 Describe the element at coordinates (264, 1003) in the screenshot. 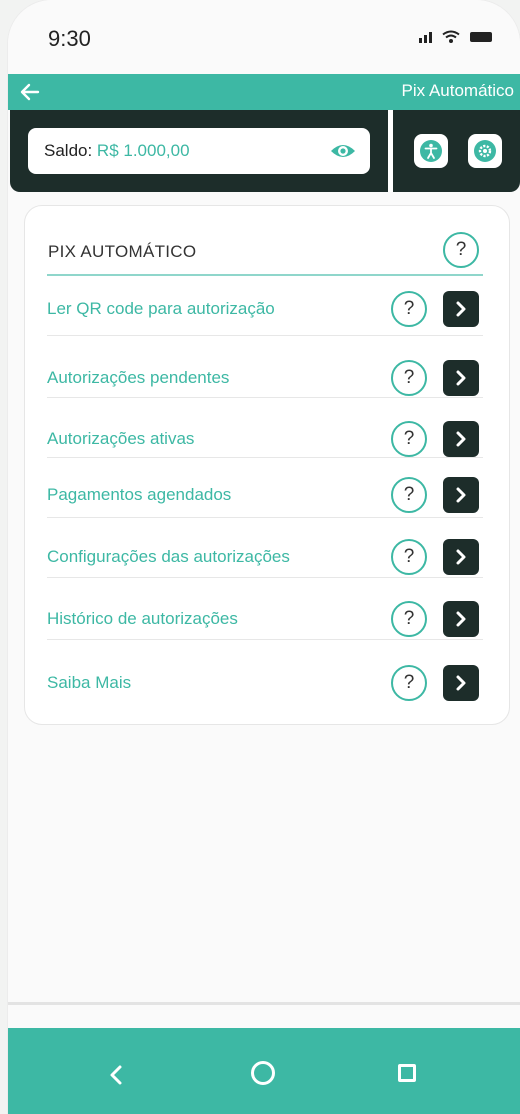

I see `nav-divider` at that location.